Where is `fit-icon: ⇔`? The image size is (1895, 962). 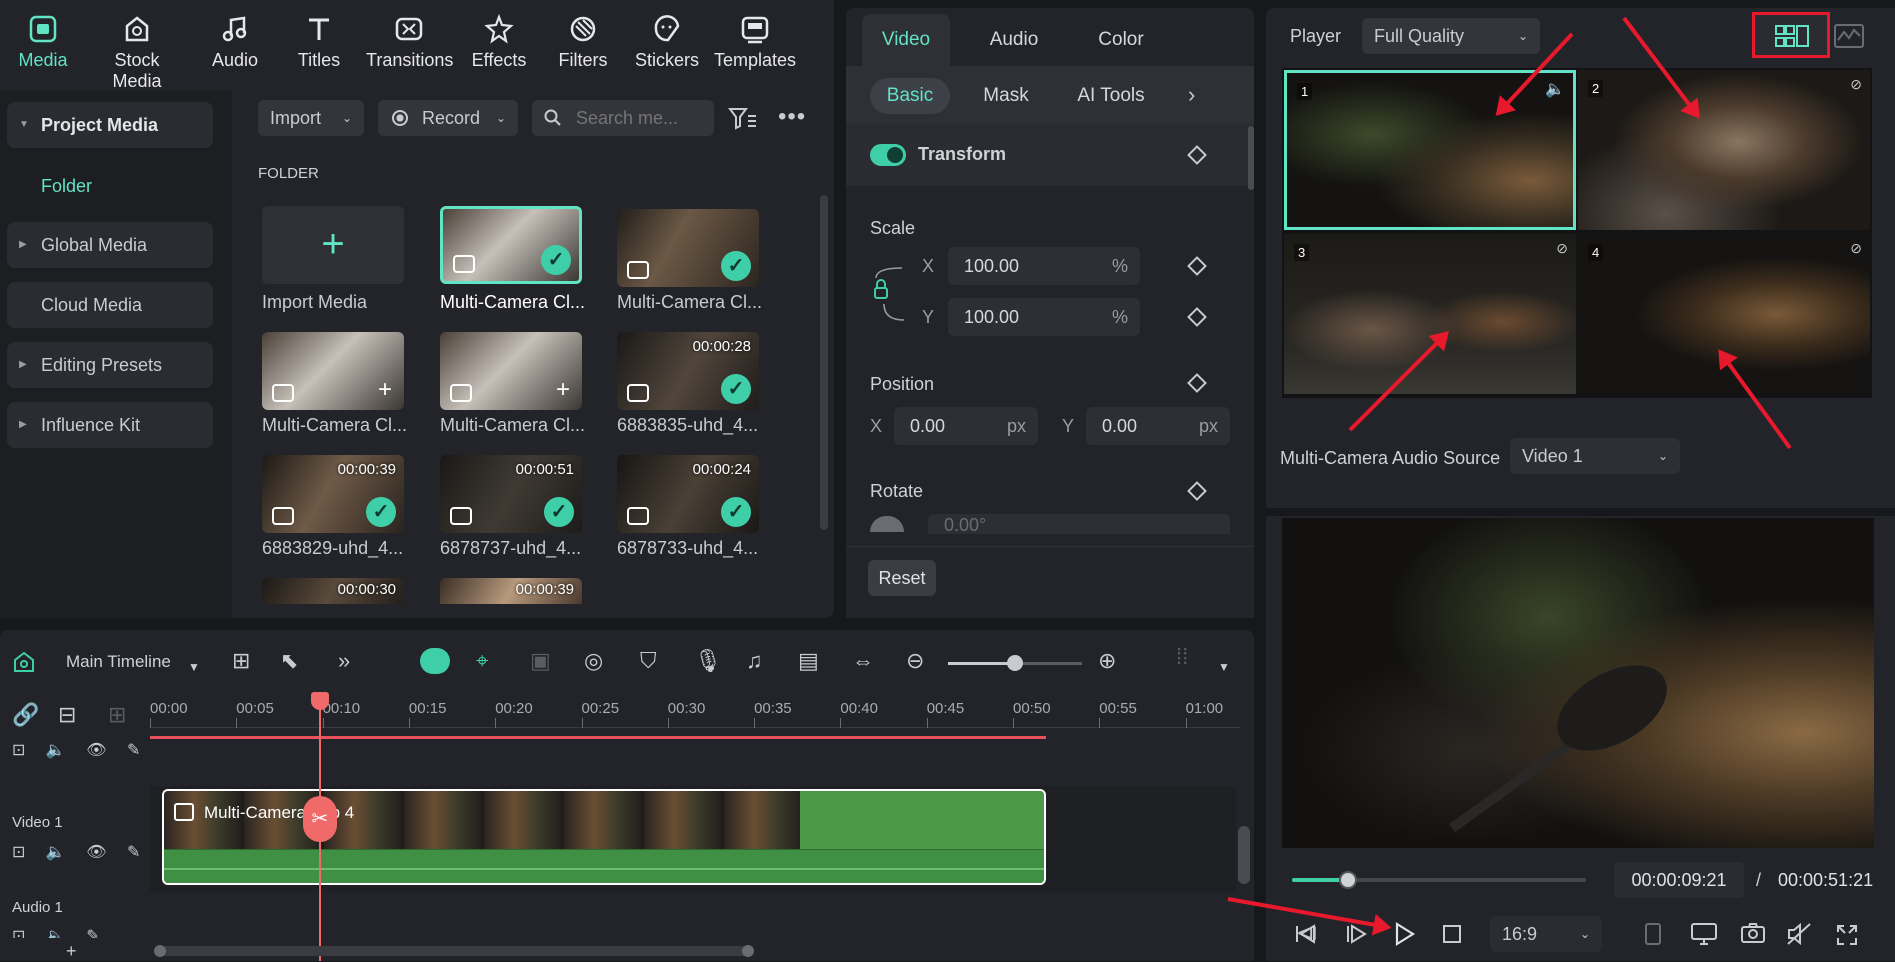
fit-icon: ⇔ is located at coordinates (863, 661).